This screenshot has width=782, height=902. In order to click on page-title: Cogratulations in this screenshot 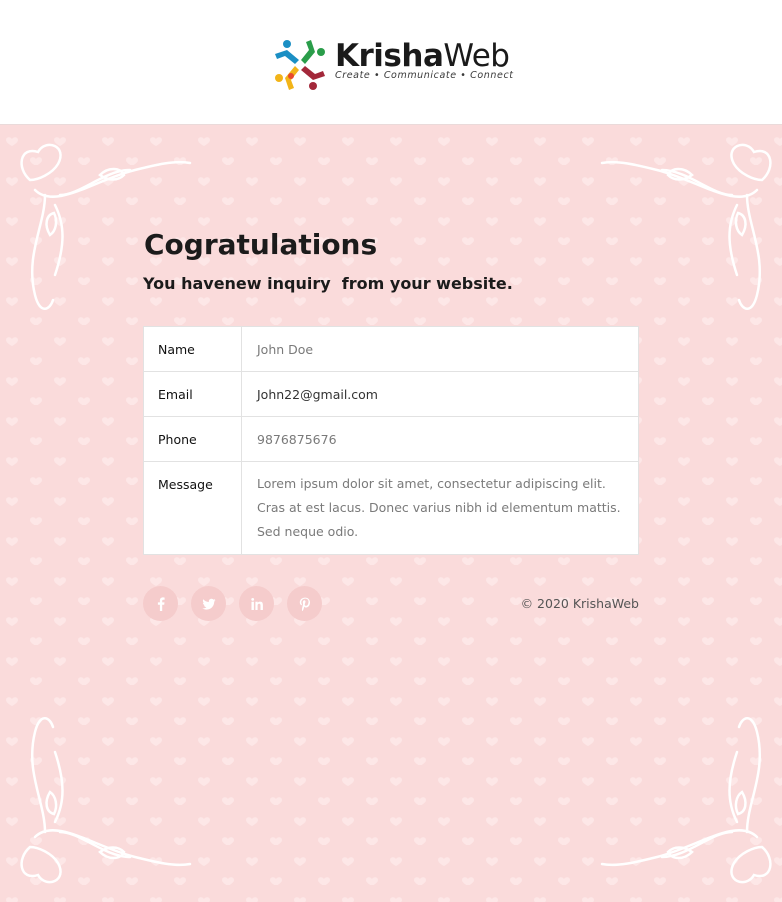, I will do `click(261, 244)`.